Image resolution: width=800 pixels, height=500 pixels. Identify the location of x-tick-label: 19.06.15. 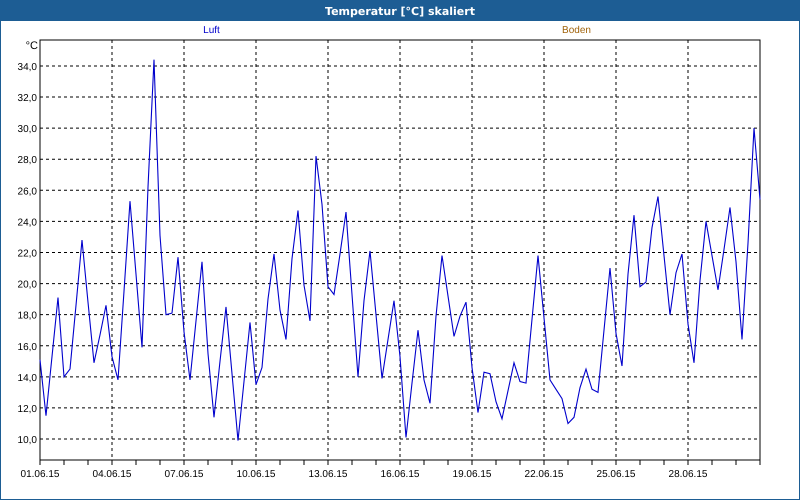
(472, 474).